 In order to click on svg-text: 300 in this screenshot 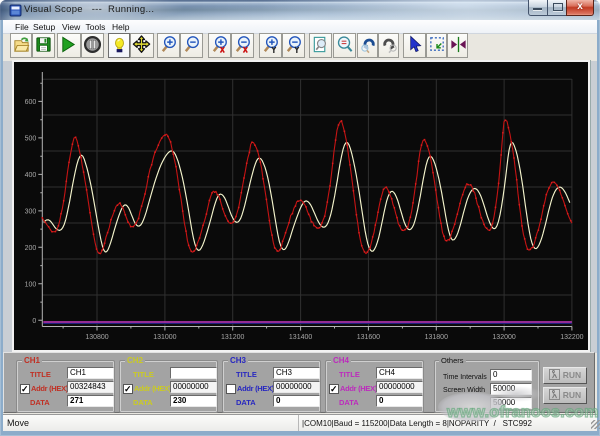, I will do `click(31, 211)`.